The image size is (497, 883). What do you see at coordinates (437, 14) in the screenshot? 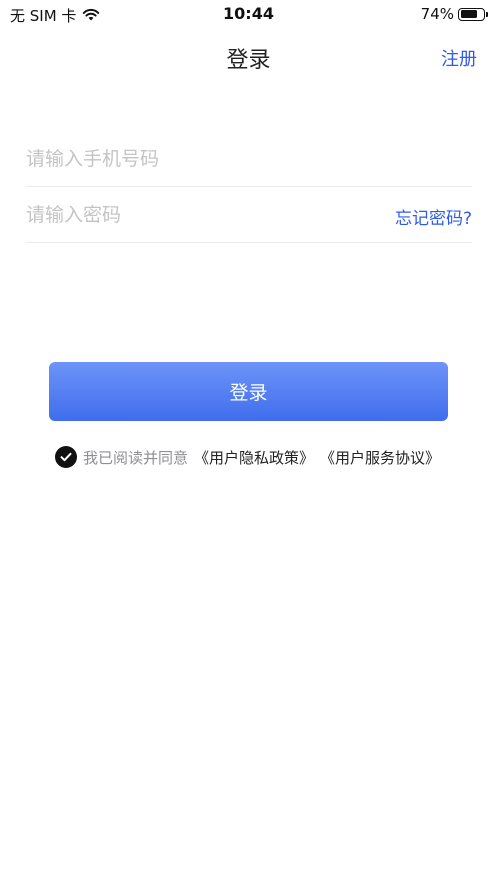
I see `battery-percent: 74%` at bounding box center [437, 14].